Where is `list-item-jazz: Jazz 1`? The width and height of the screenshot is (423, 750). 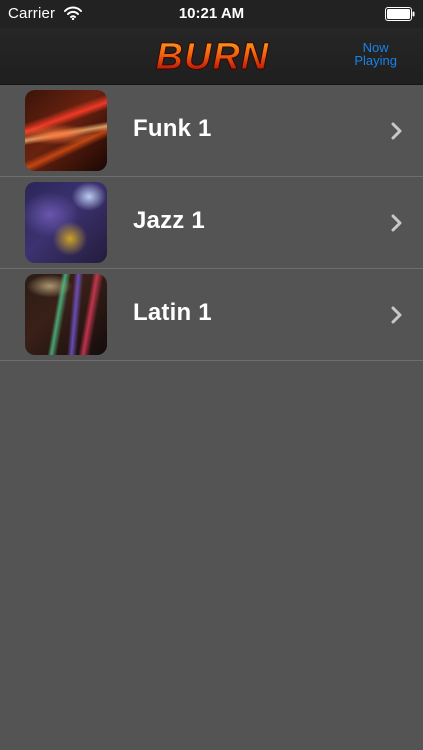 list-item-jazz: Jazz 1 is located at coordinates (211, 223).